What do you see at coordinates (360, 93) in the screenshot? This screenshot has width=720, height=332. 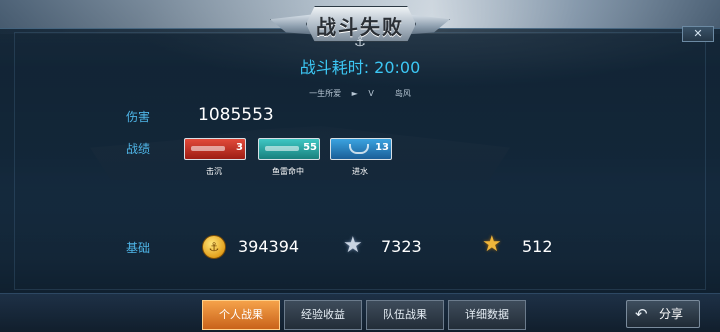 I see `players-line: 一生所爱 ► V 岛风` at bounding box center [360, 93].